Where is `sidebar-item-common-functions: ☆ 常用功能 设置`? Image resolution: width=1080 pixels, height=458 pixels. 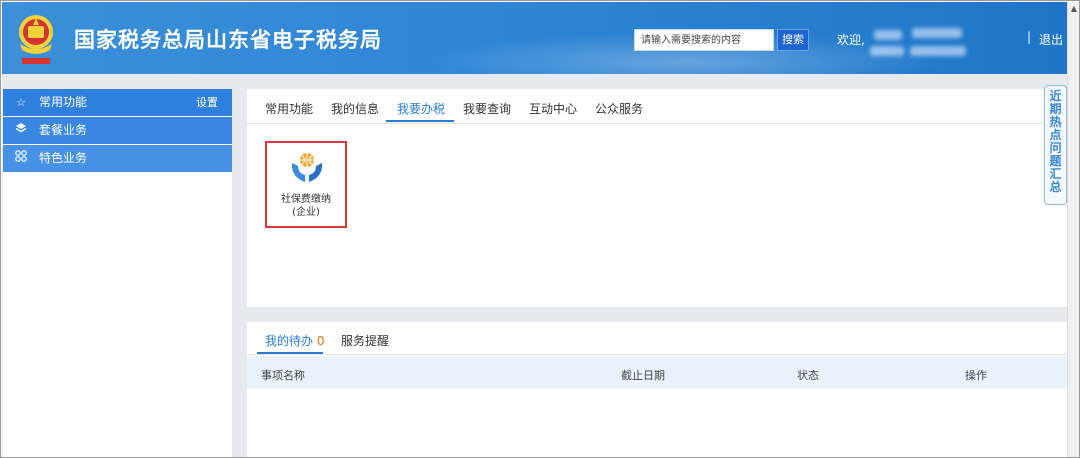 sidebar-item-common-functions: ☆ 常用功能 设置 is located at coordinates (117, 102).